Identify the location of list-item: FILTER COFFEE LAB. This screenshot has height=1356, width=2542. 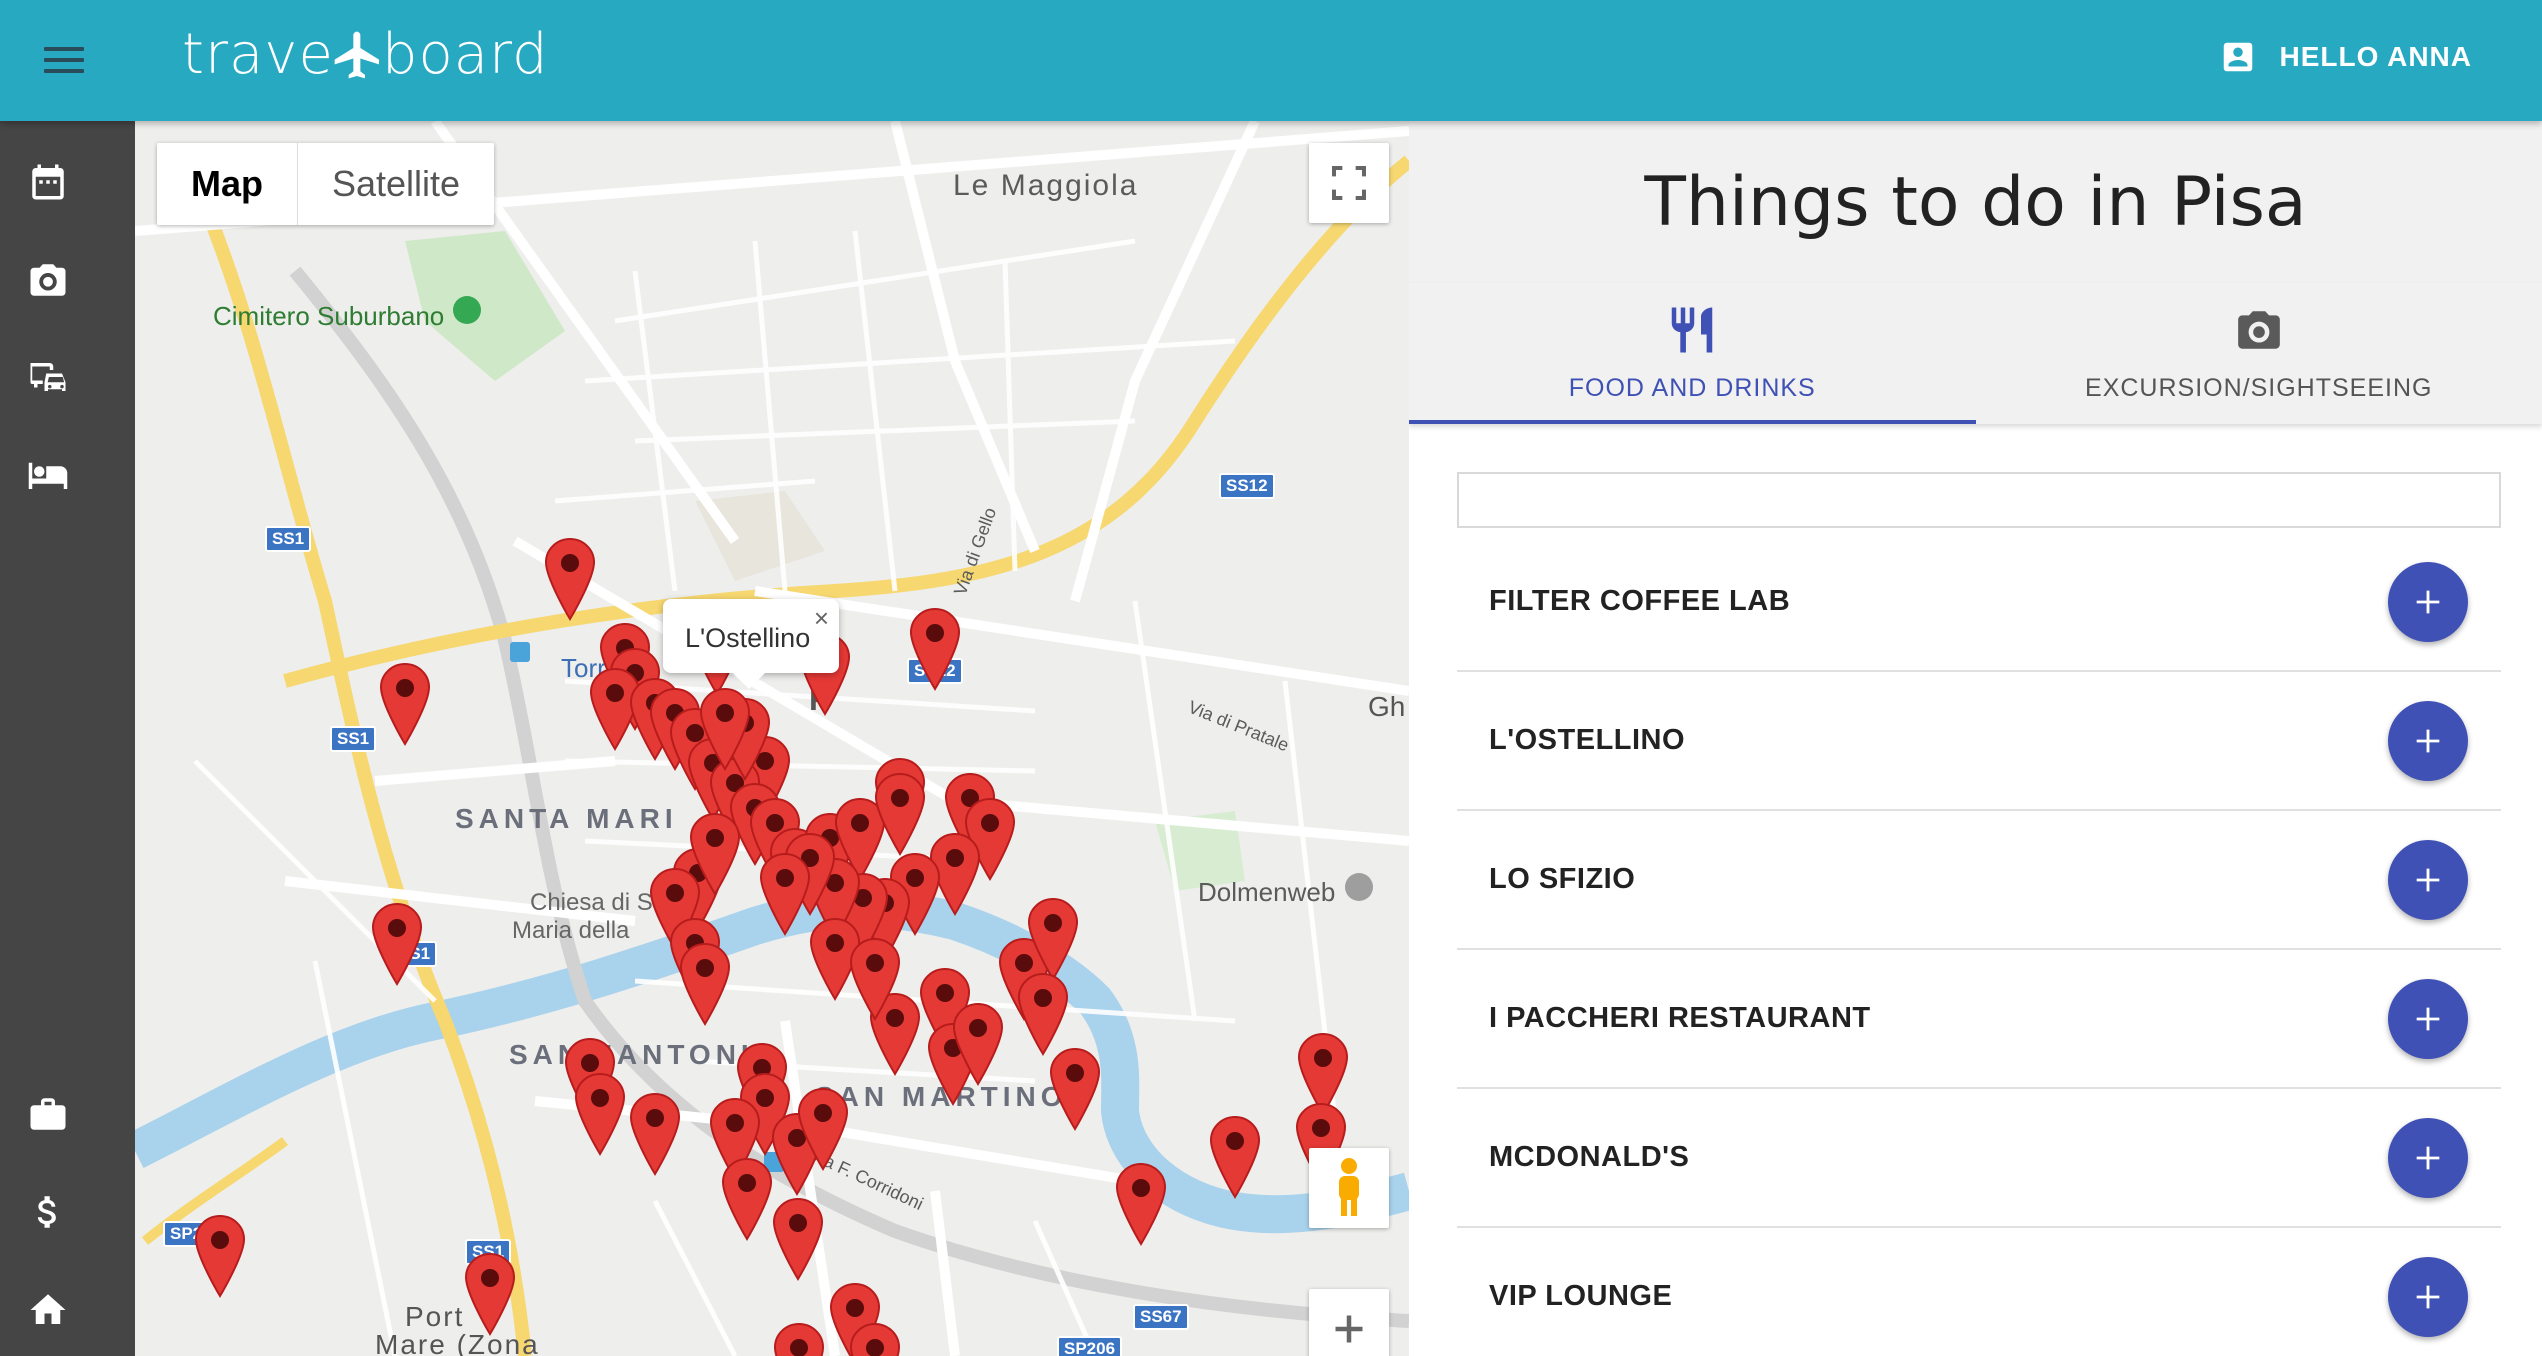
(1979, 602).